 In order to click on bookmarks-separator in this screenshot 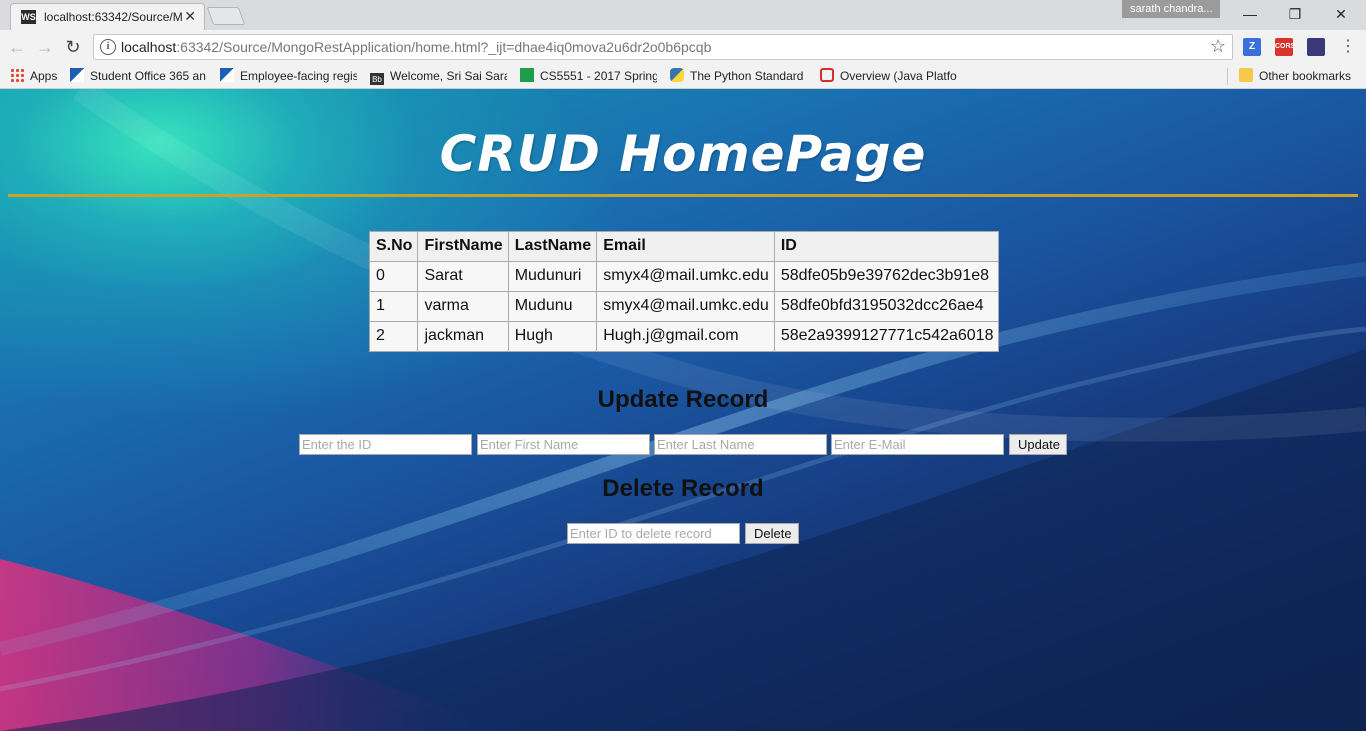, I will do `click(1227, 76)`.